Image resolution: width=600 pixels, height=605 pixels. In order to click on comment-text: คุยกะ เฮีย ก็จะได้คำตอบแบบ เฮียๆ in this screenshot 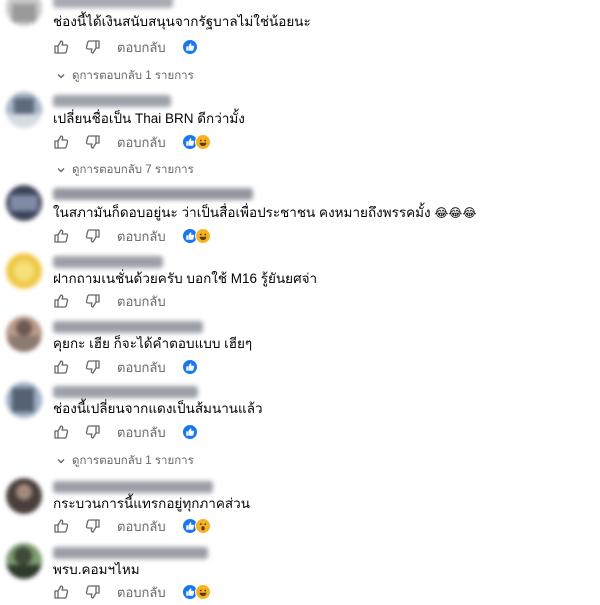, I will do `click(153, 343)`.